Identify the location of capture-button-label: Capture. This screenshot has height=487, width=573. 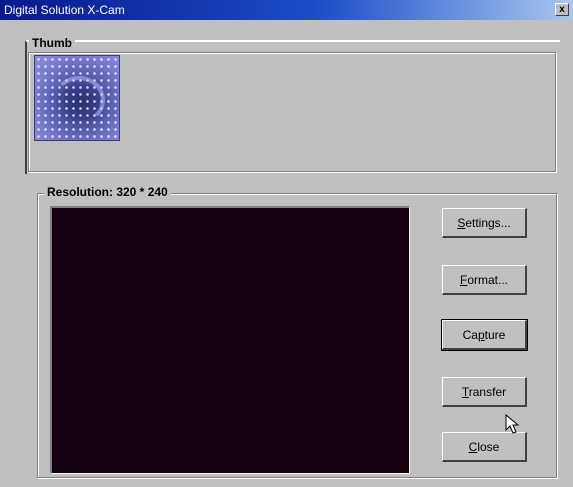
(484, 334).